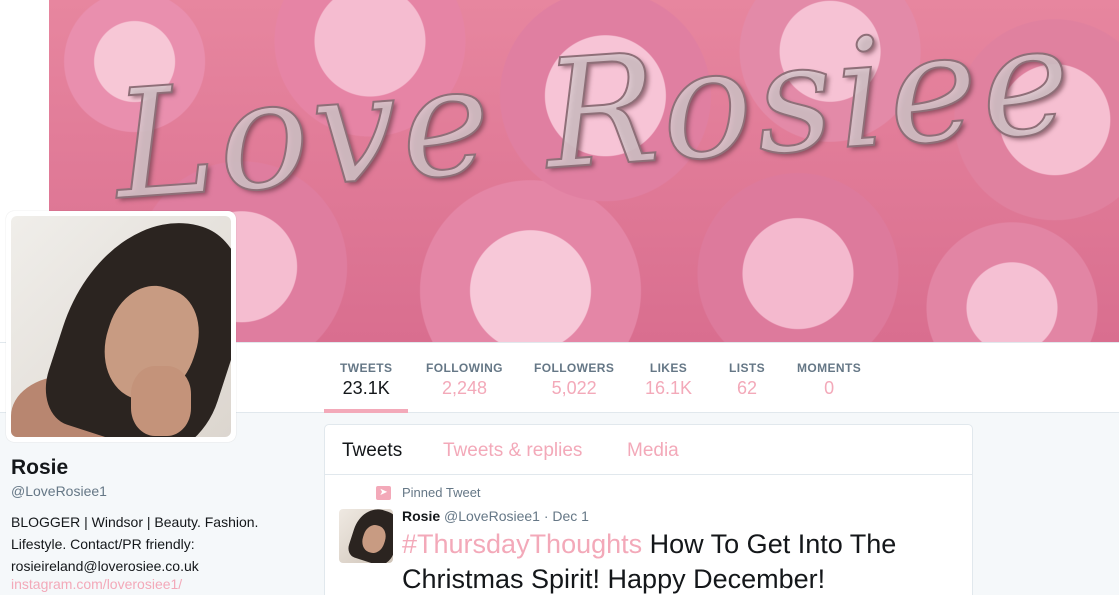 This screenshot has height=595, width=1119. Describe the element at coordinates (492, 516) in the screenshot. I see `tweet-author-handle: @LoveRosiee1` at that location.